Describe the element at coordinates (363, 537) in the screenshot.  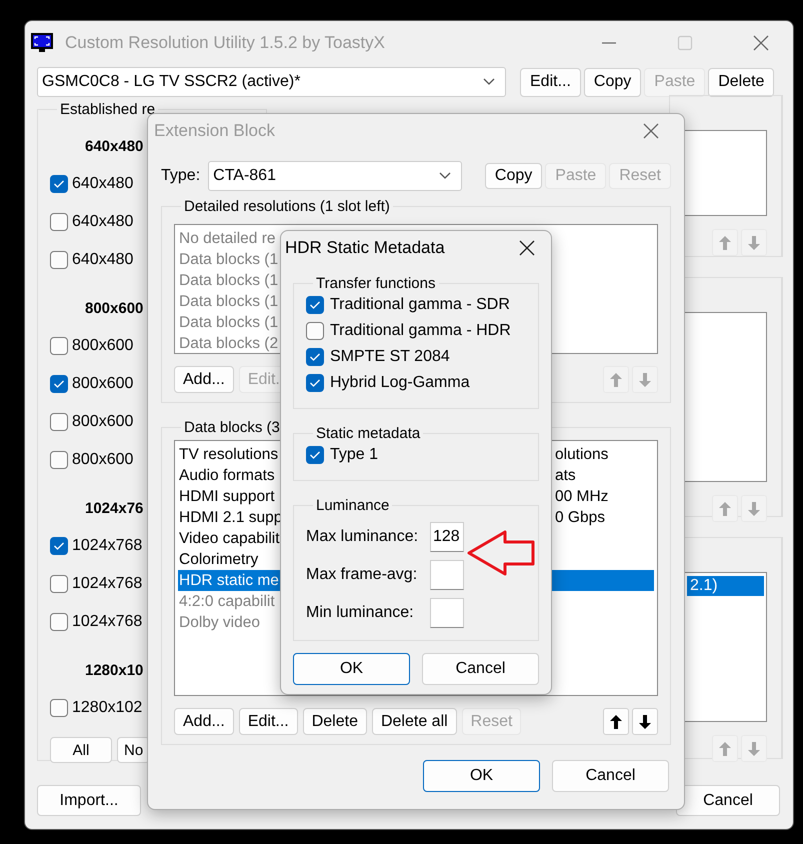
I see `field-label: Max luminance:` at that location.